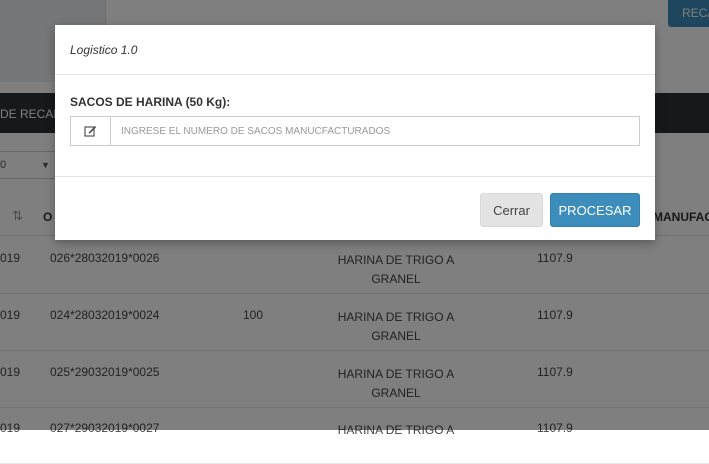  Describe the element at coordinates (104, 50) in the screenshot. I see `modal-title: Logistico 1.0` at that location.